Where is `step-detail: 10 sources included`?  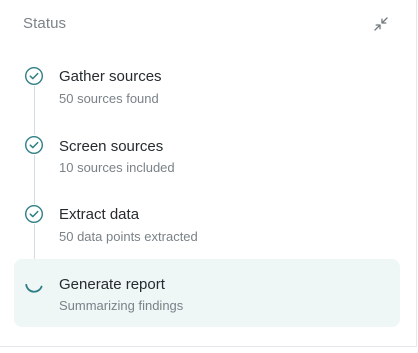 step-detail: 10 sources included is located at coordinates (117, 167).